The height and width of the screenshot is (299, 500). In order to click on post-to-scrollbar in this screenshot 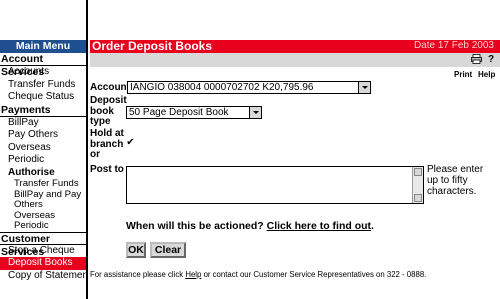, I will do `click(417, 185)`.